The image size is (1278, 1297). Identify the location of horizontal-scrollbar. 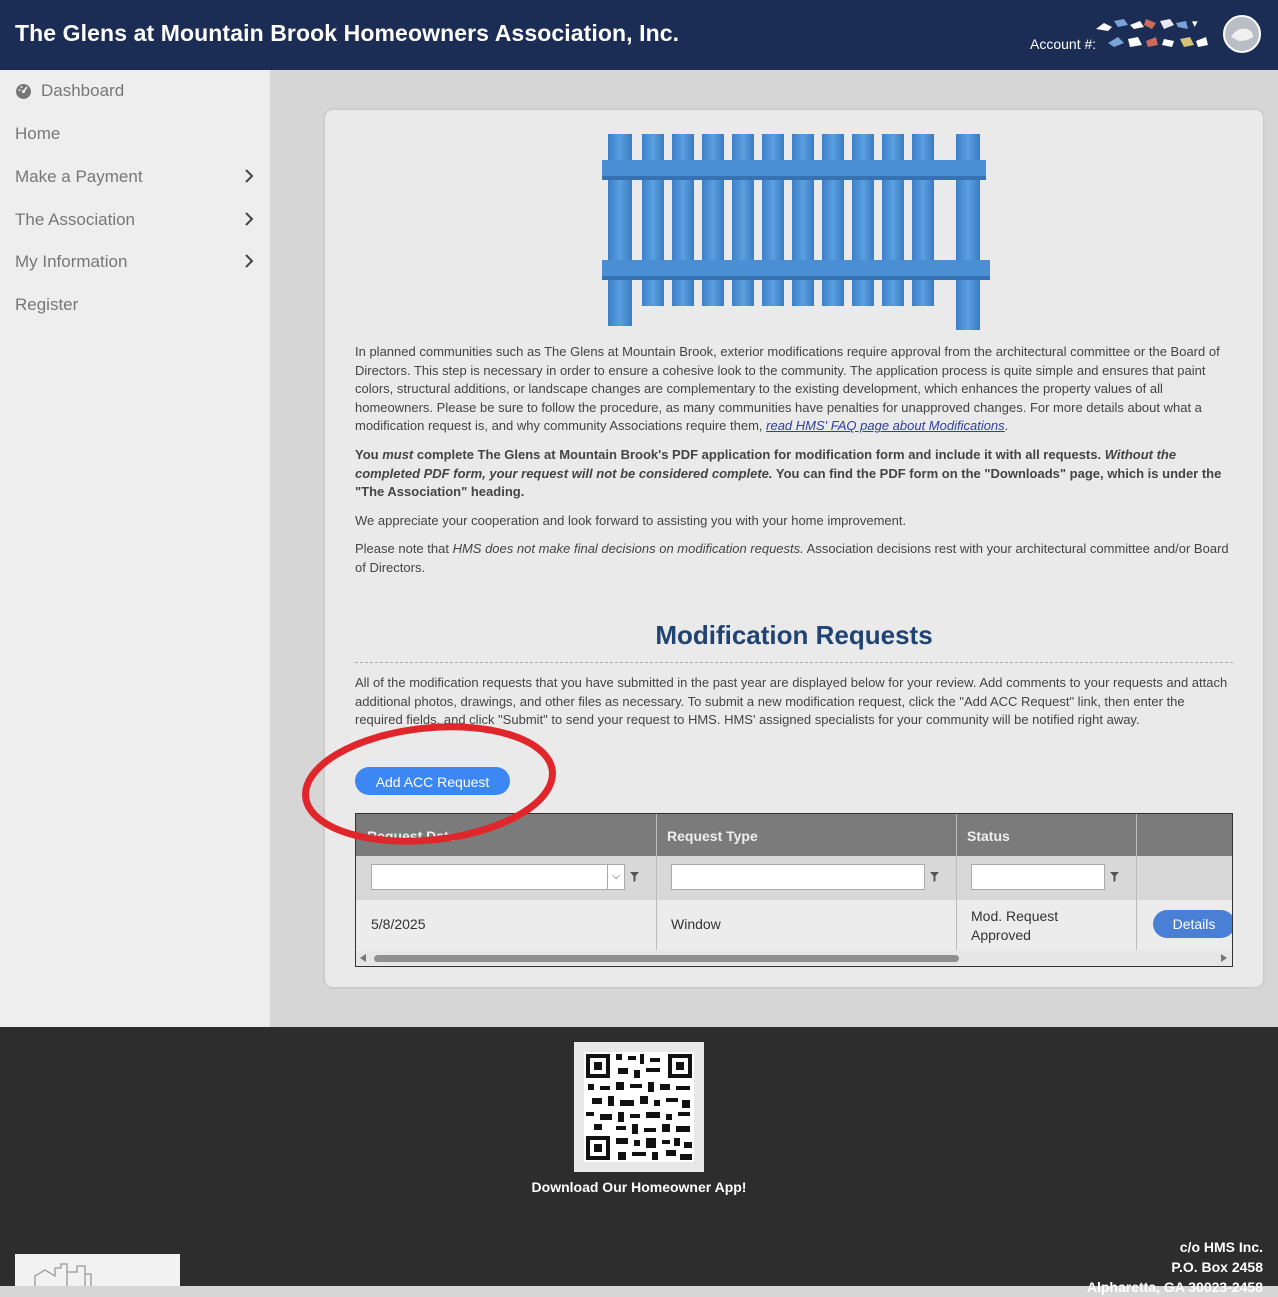
(794, 958).